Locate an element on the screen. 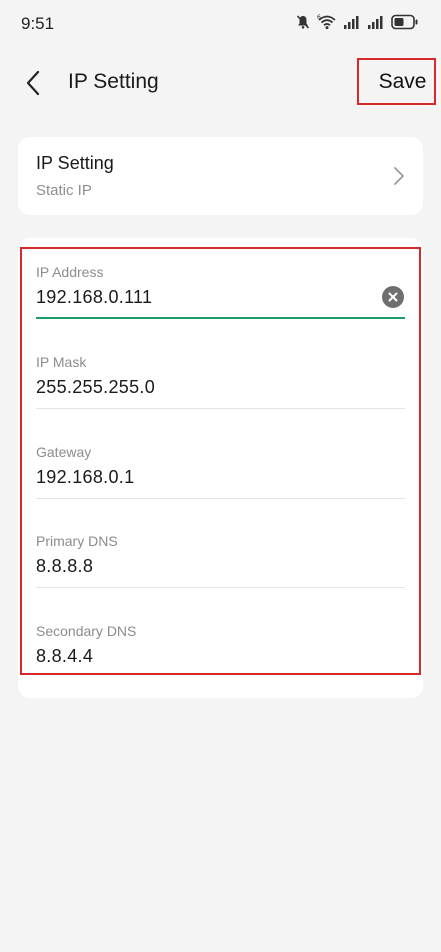 This screenshot has height=952, width=441. secondary-dns-input is located at coordinates (201, 656).